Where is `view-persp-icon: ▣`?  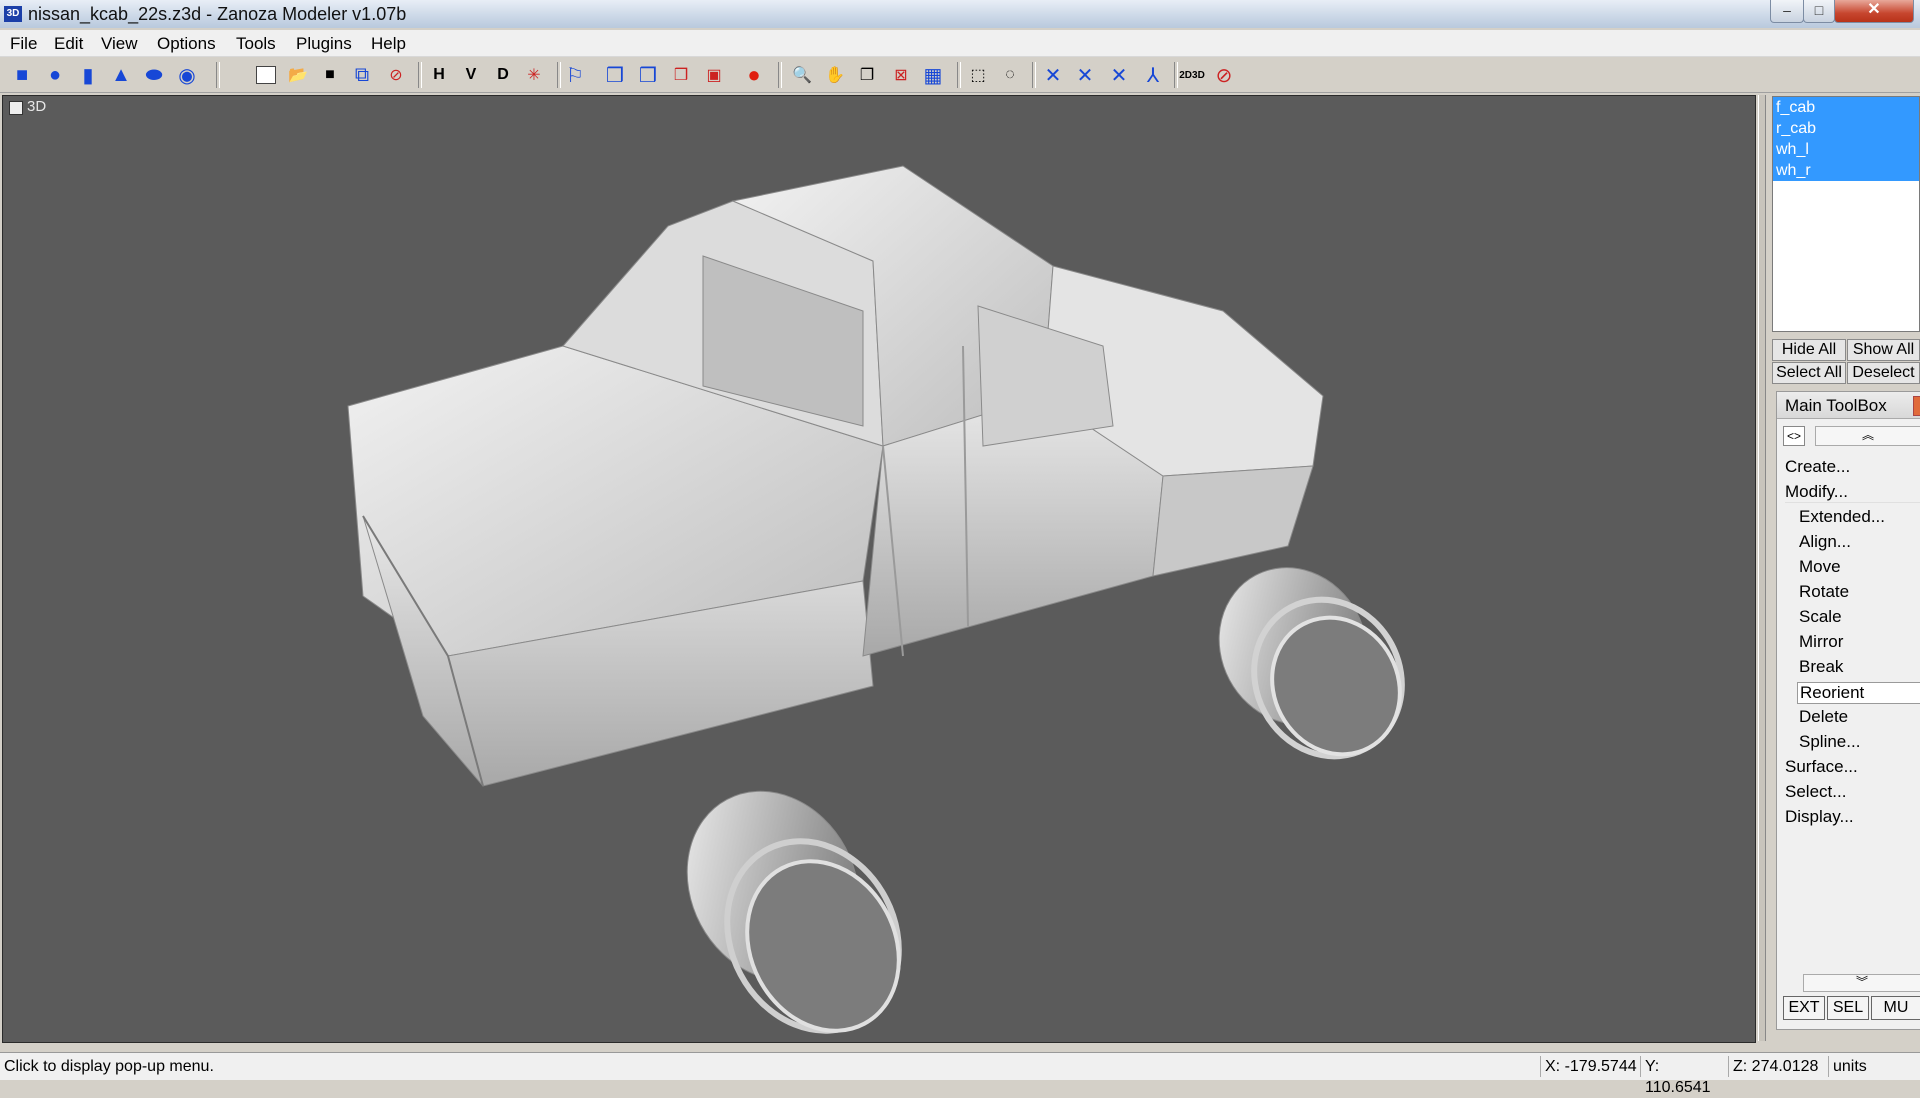
view-persp-icon: ▣ is located at coordinates (714, 75).